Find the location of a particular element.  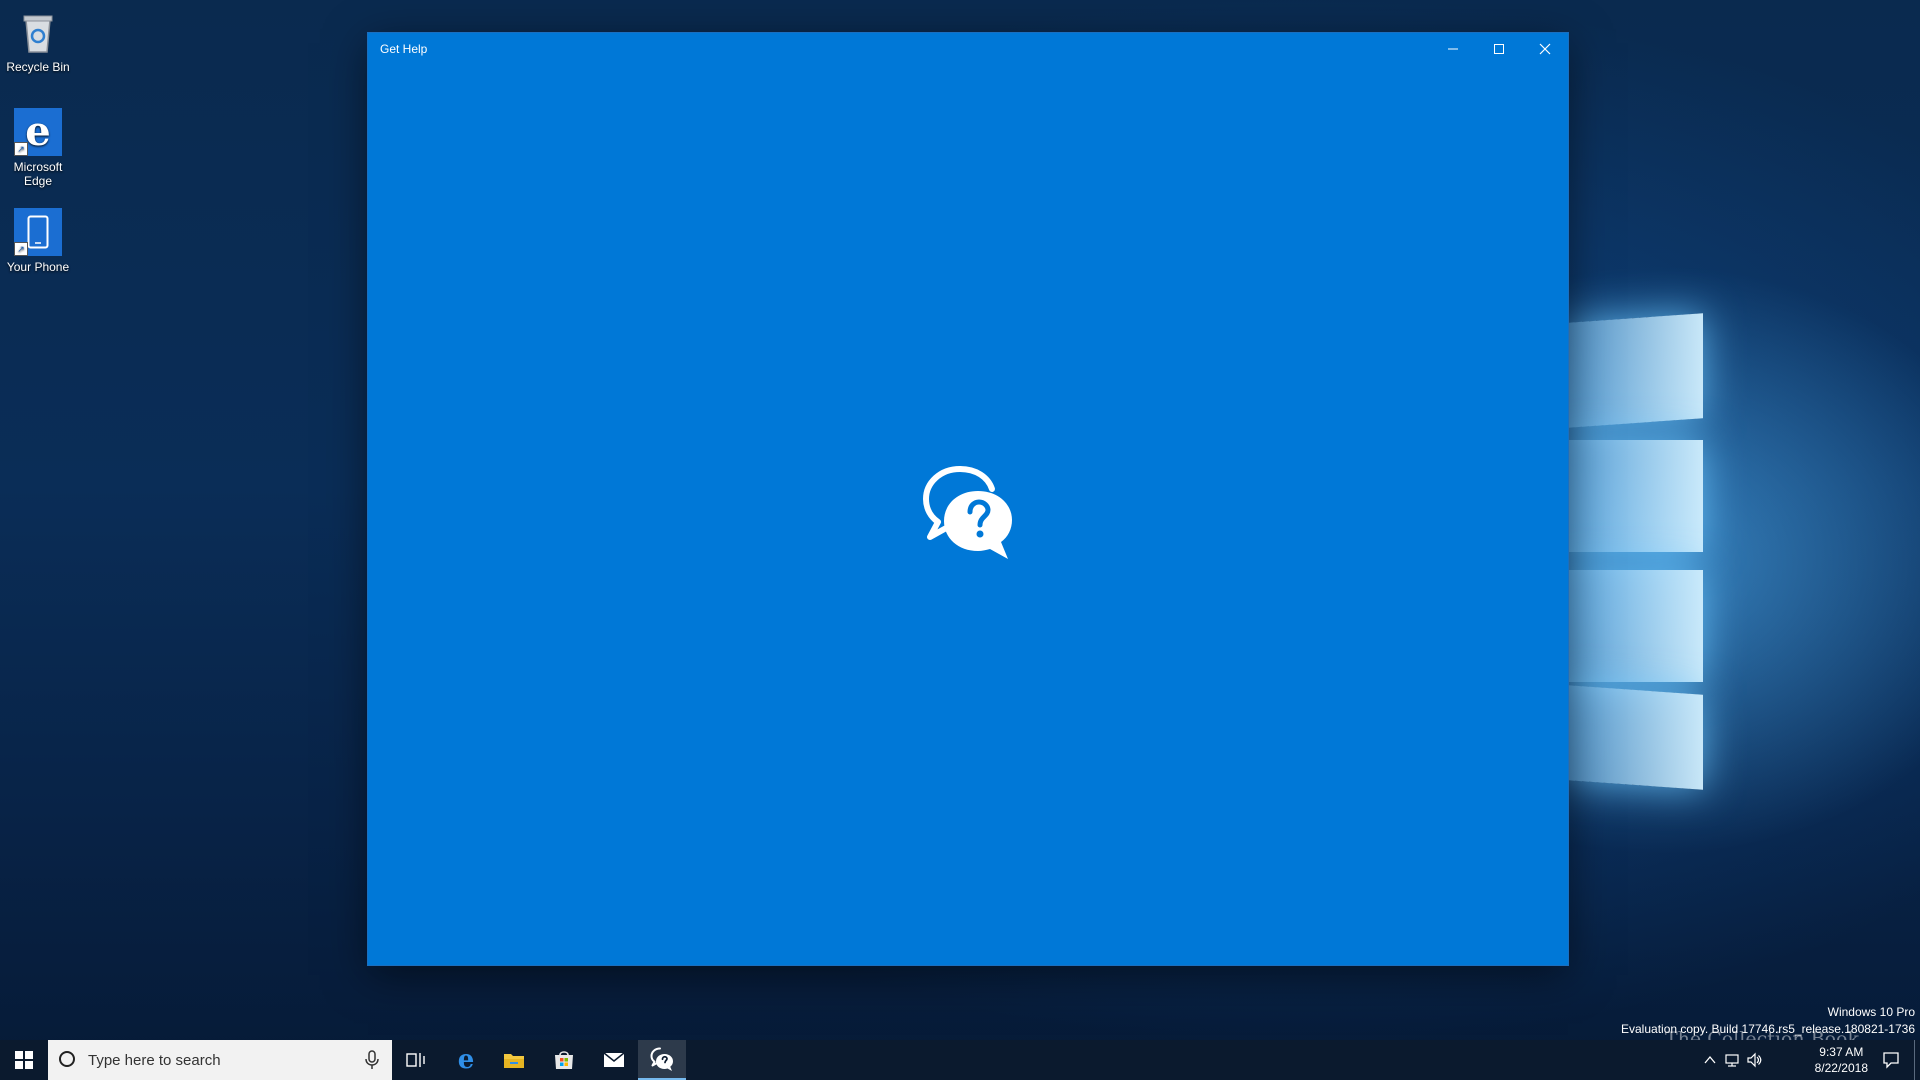

close-icon is located at coordinates (1545, 49).